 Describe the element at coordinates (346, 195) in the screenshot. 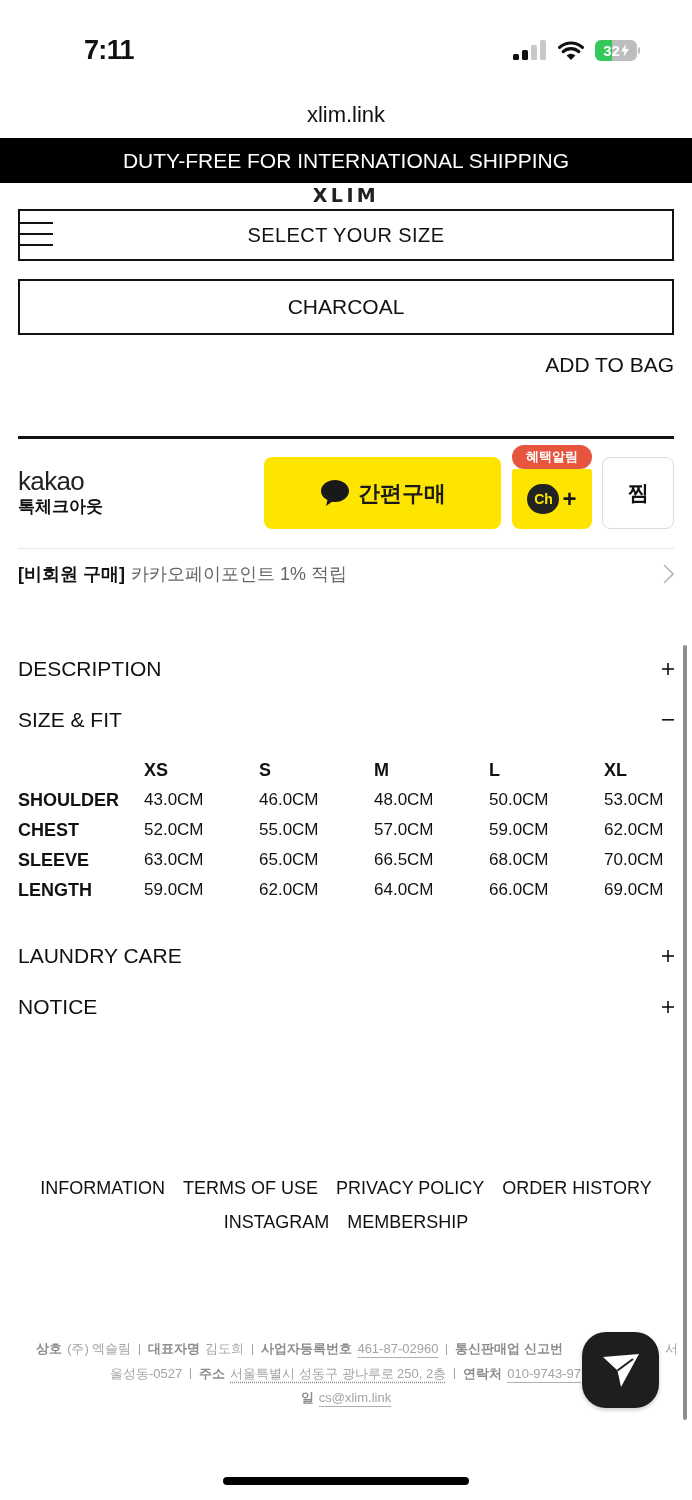

I see `brand-logo: XLIM` at that location.